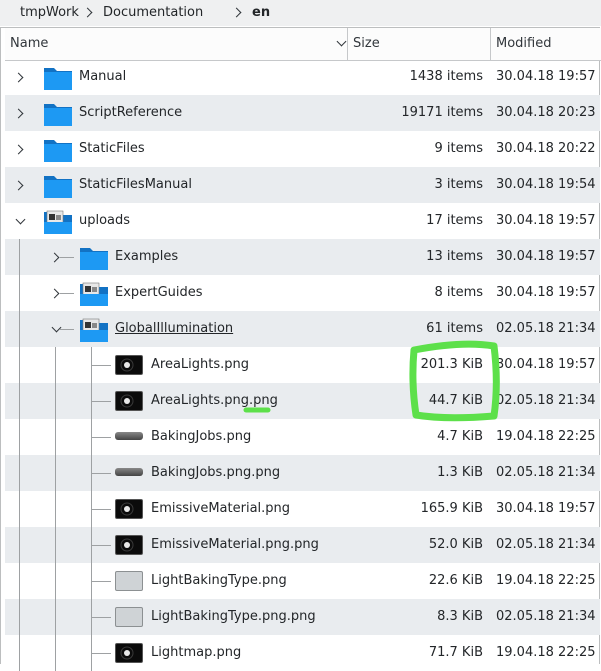 This screenshot has width=601, height=671. What do you see at coordinates (20, 221) in the screenshot?
I see `chevron-down-icon` at bounding box center [20, 221].